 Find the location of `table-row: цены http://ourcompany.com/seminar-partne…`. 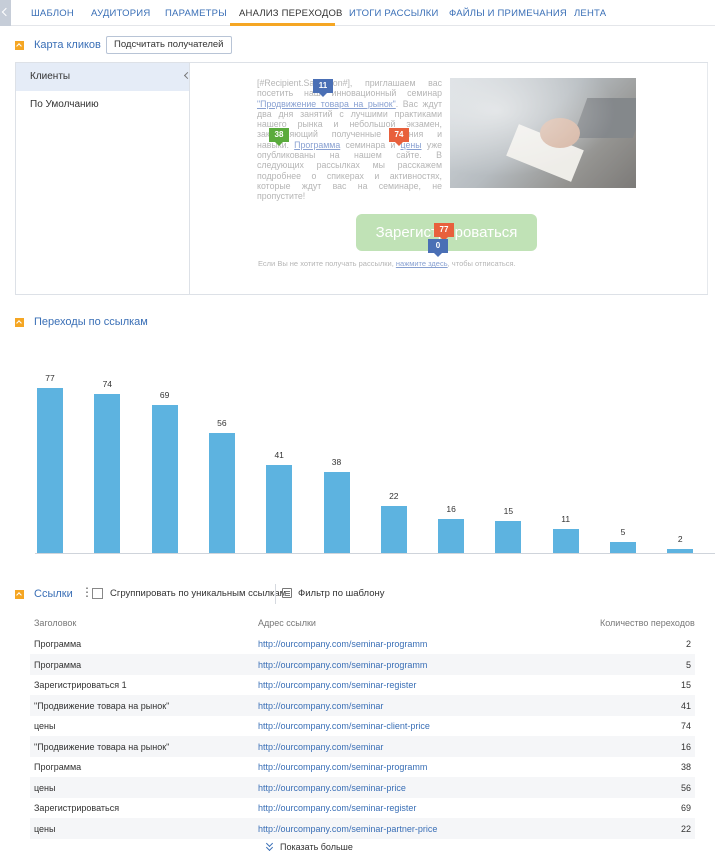

table-row: цены http://ourcompany.com/seminar-partne… is located at coordinates (362, 828).